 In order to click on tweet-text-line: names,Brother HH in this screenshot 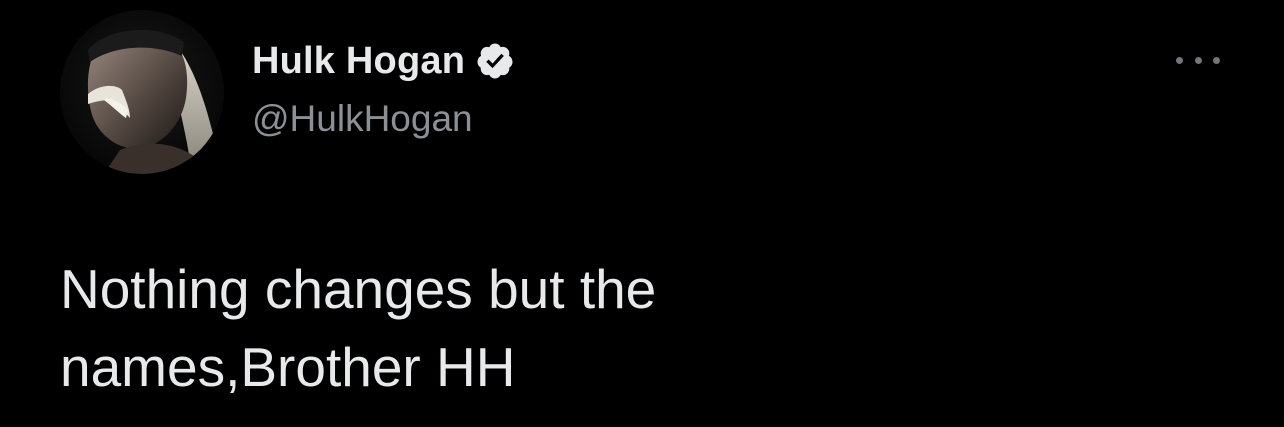, I will do `click(288, 367)`.